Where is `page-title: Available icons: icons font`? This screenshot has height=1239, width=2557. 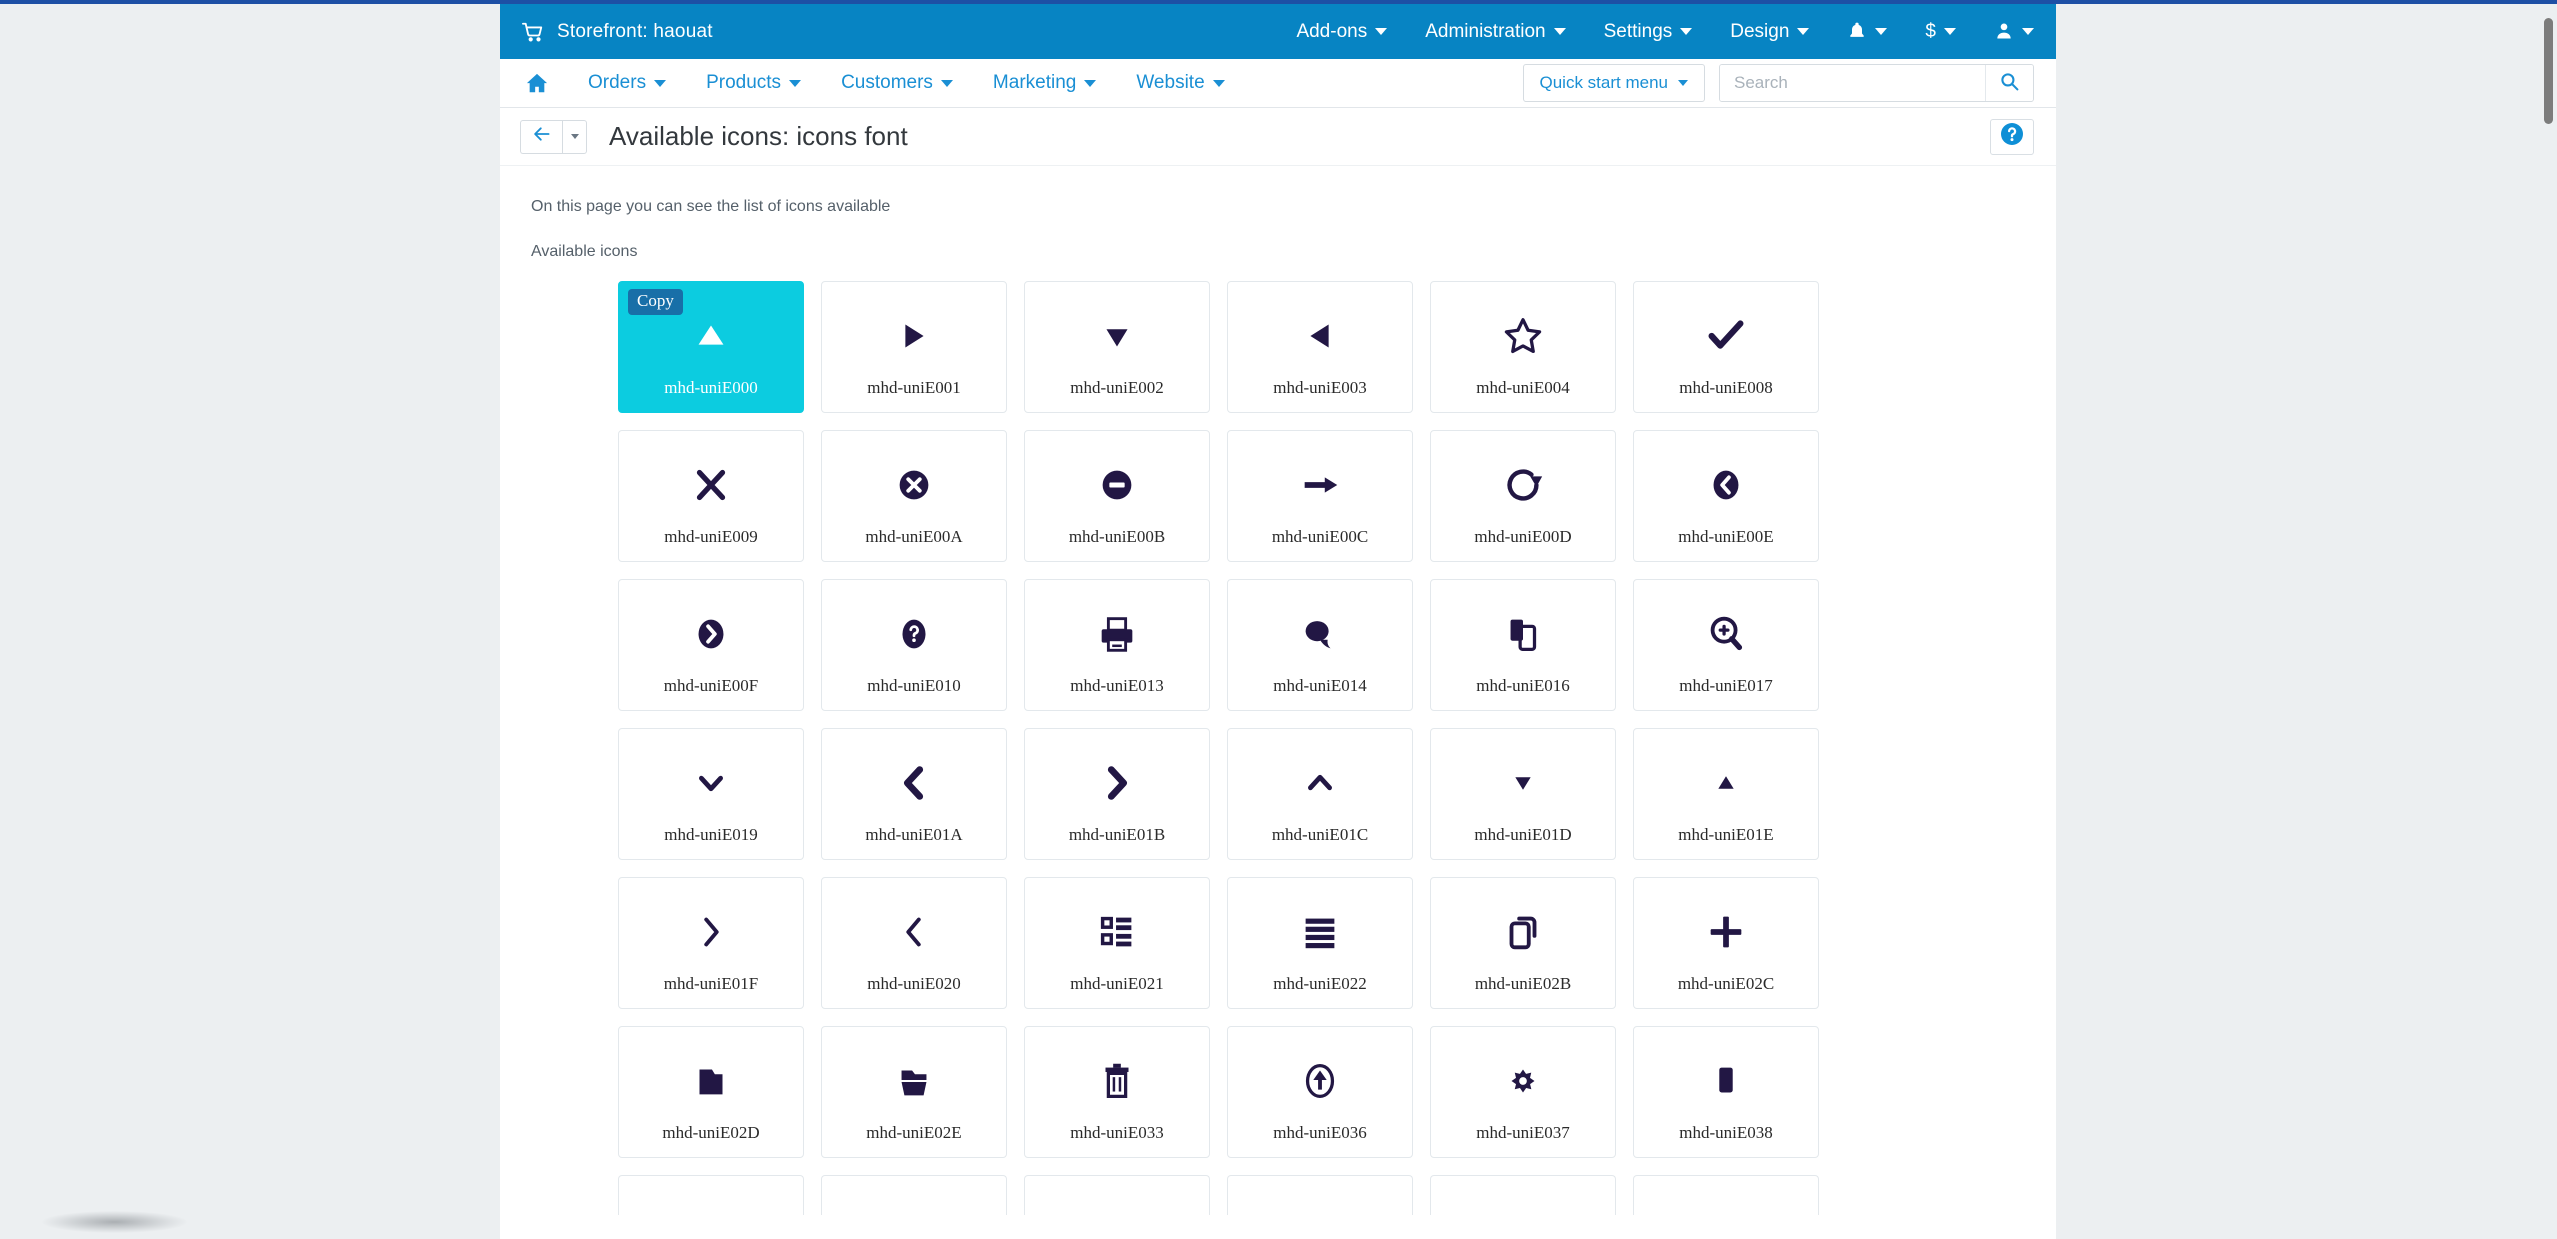 page-title: Available icons: icons font is located at coordinates (758, 136).